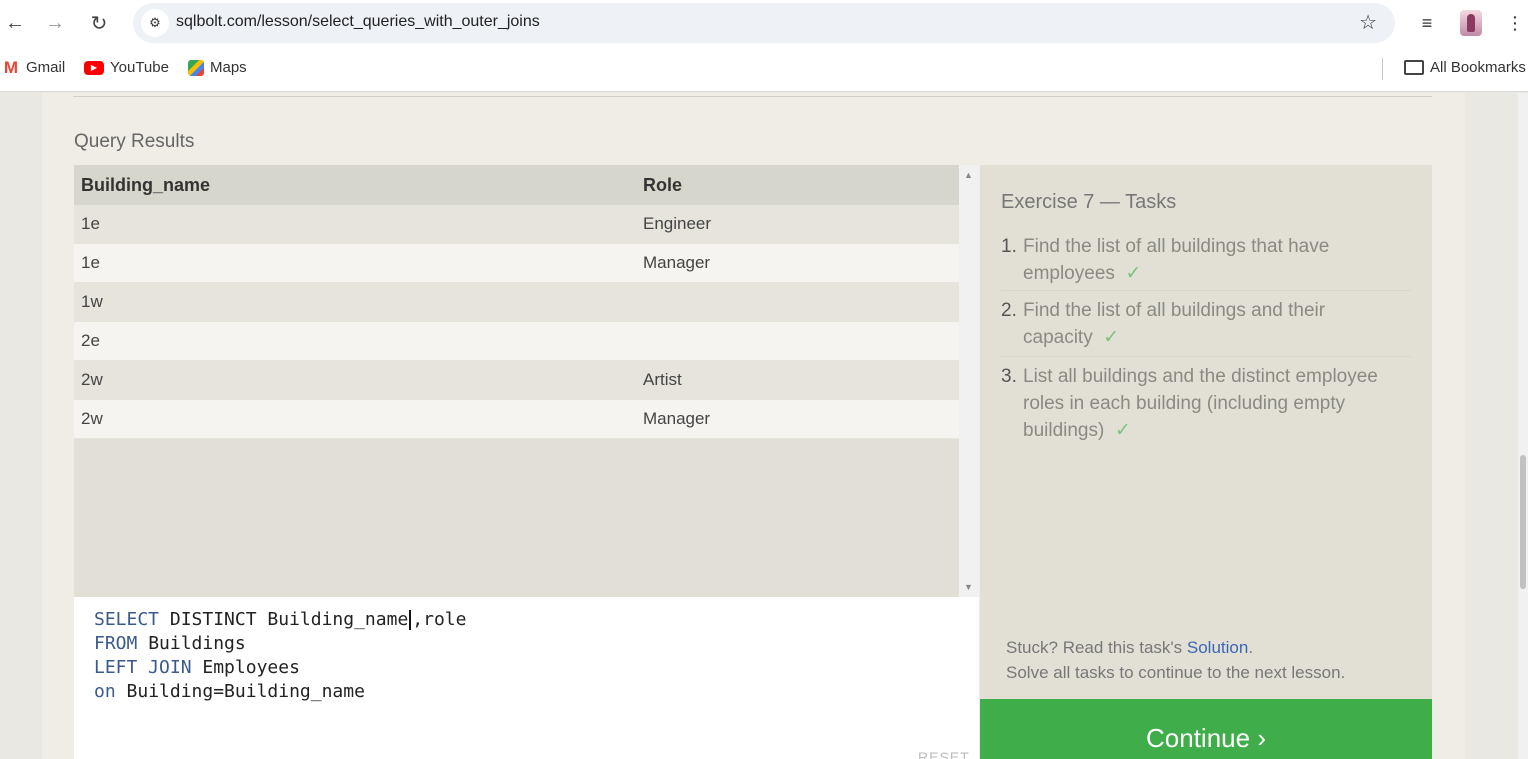 The width and height of the screenshot is (1528, 759). What do you see at coordinates (245, 667) in the screenshot?
I see `sql-text: Employees` at bounding box center [245, 667].